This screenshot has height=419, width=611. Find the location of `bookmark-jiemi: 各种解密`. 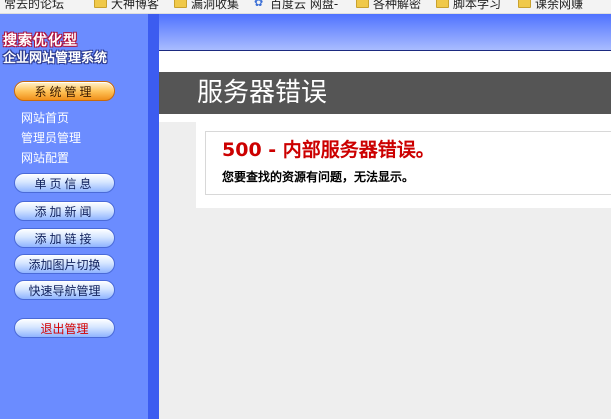

bookmark-jiemi: 各种解密 is located at coordinates (388, 5).